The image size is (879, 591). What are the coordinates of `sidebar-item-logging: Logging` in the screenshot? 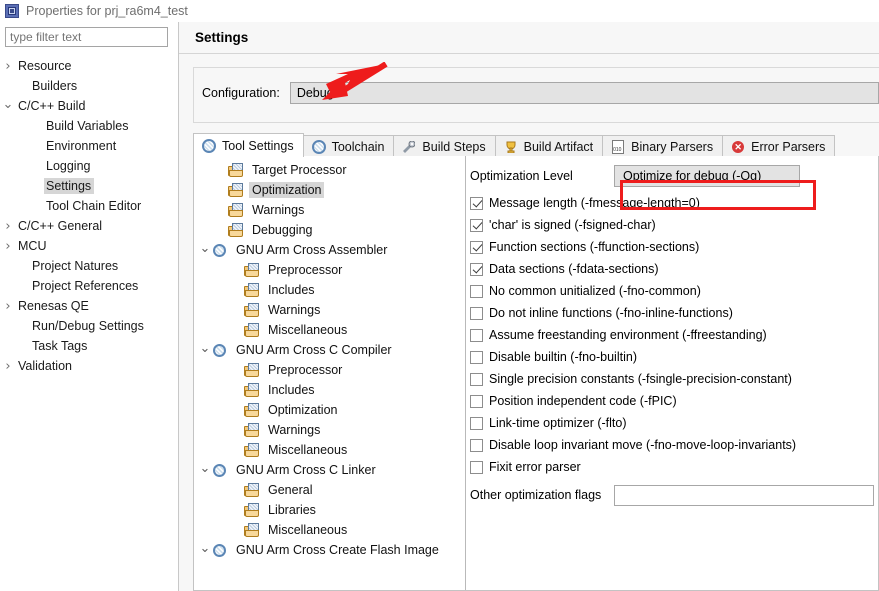 It's located at (89, 166).